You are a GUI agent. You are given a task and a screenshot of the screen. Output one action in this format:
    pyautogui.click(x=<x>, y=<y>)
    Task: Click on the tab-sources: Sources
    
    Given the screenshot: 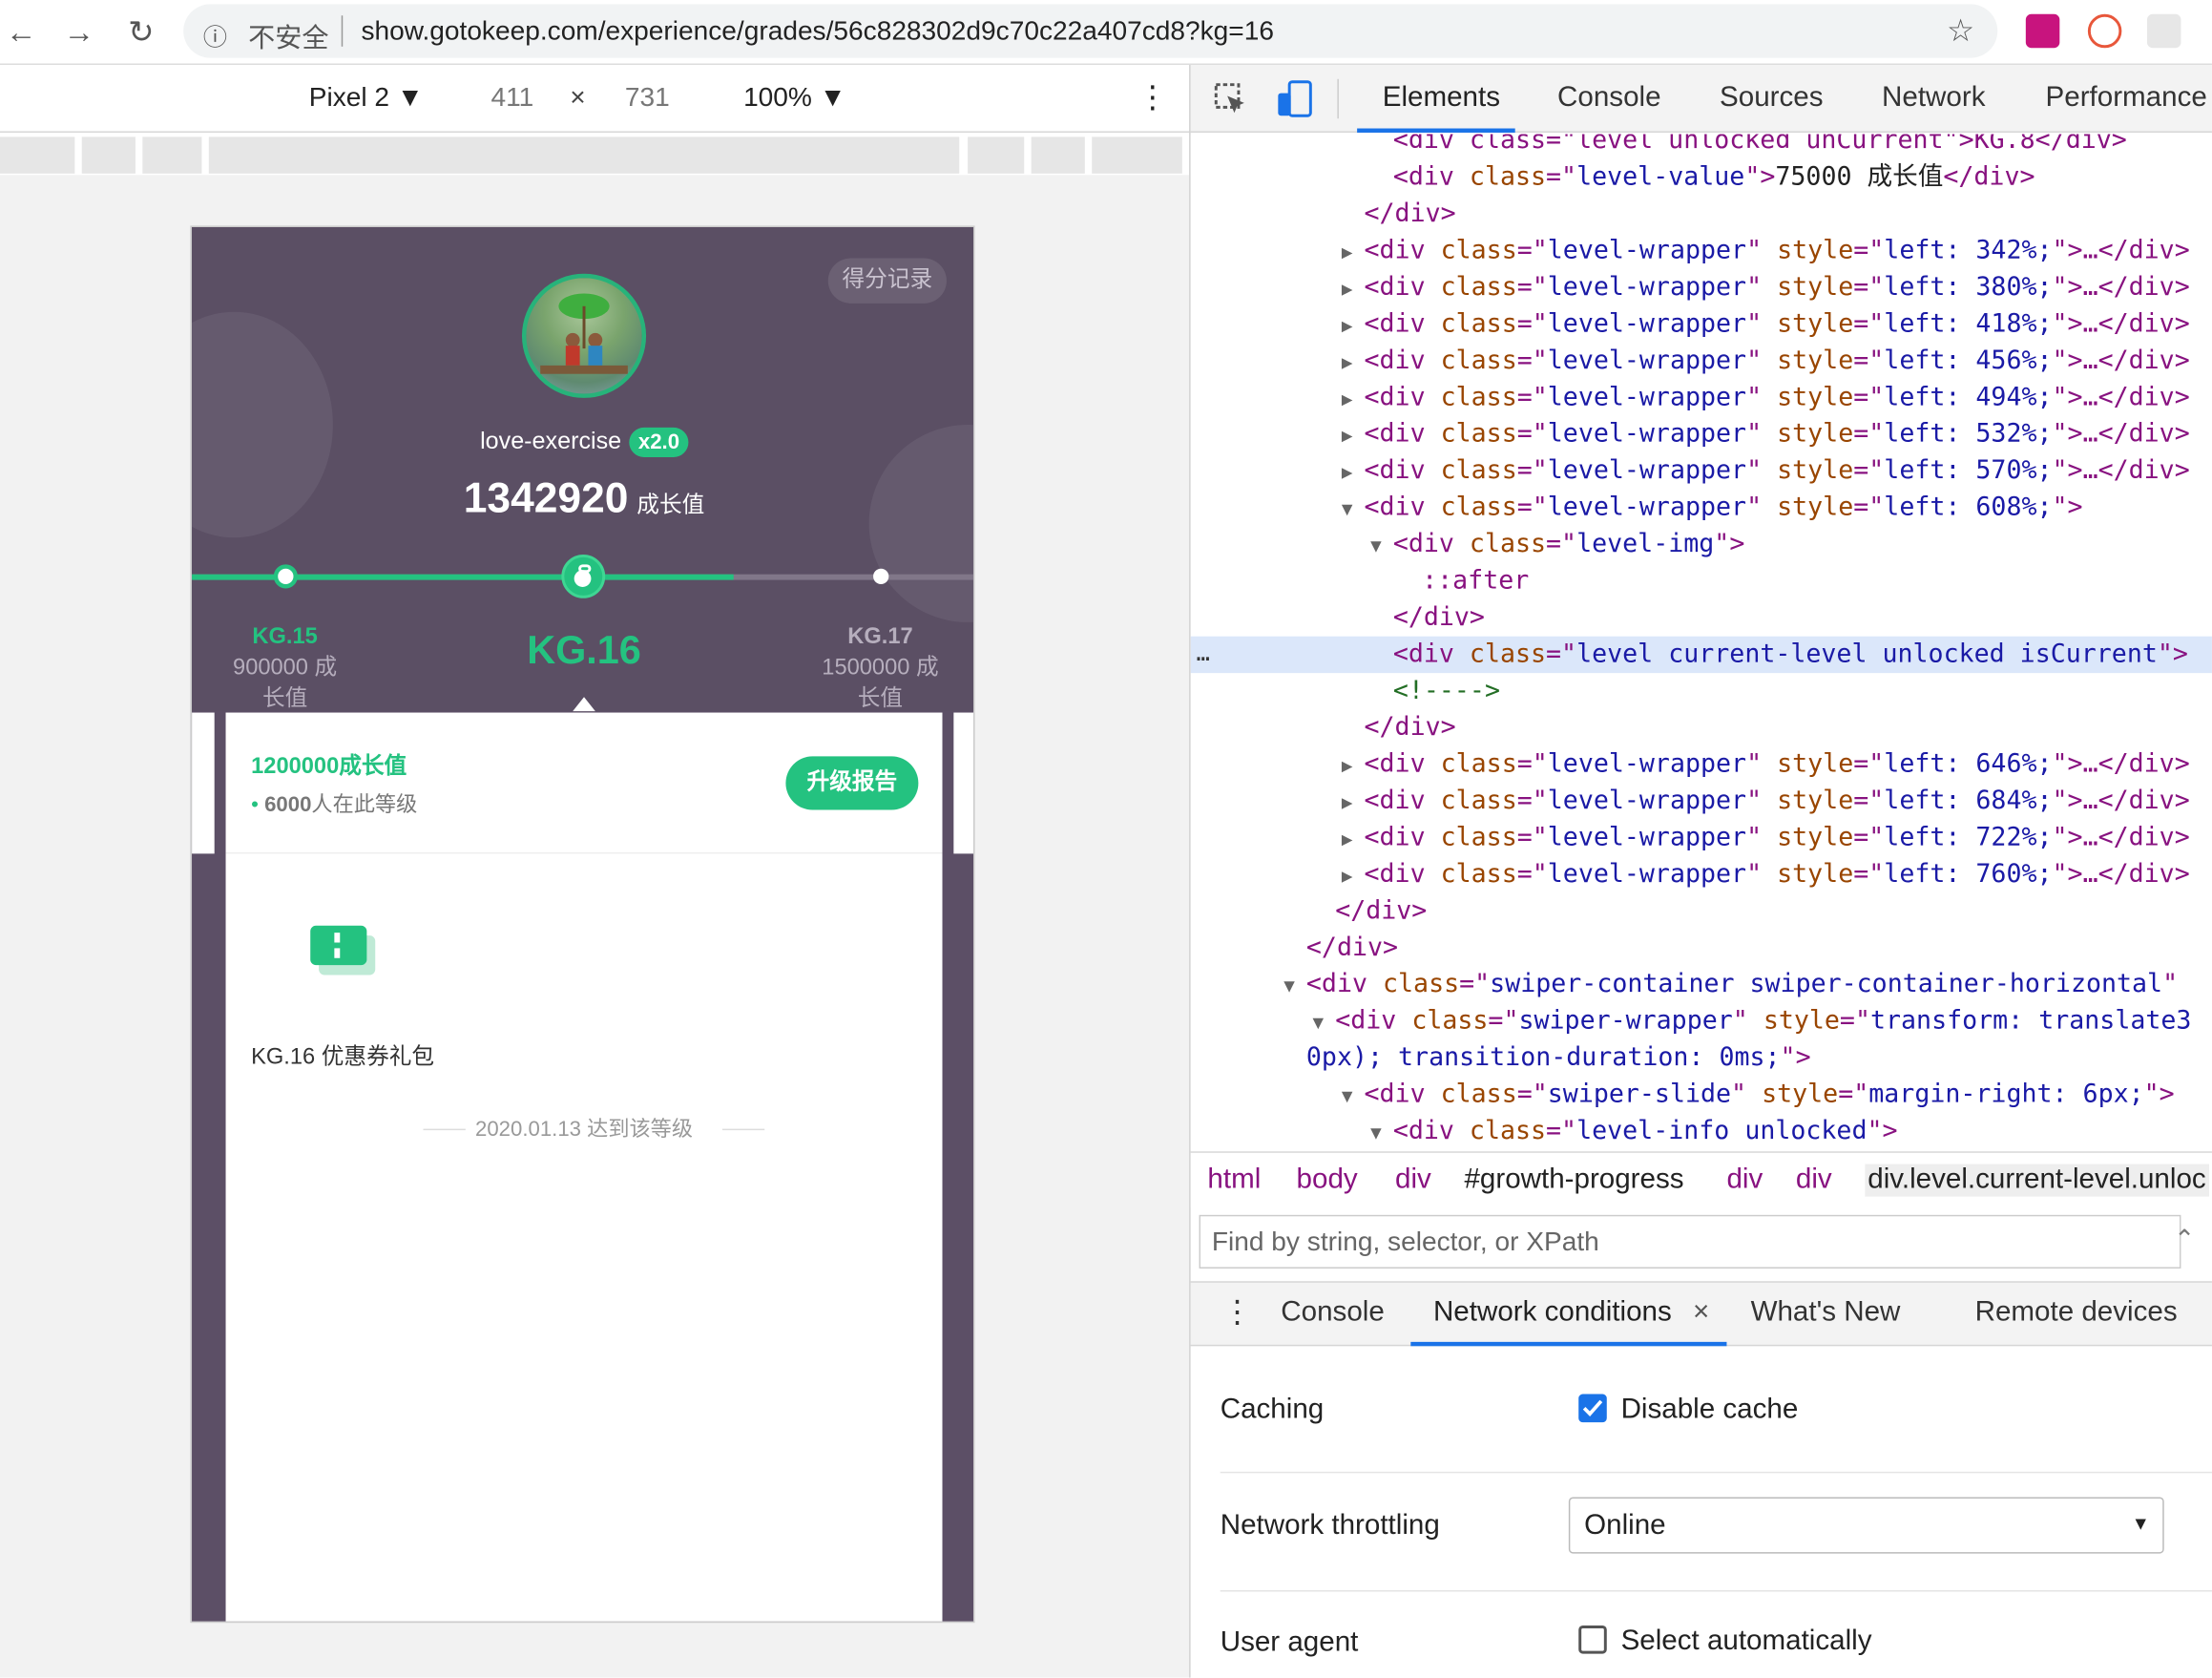 What is the action you would take?
    pyautogui.click(x=1772, y=98)
    